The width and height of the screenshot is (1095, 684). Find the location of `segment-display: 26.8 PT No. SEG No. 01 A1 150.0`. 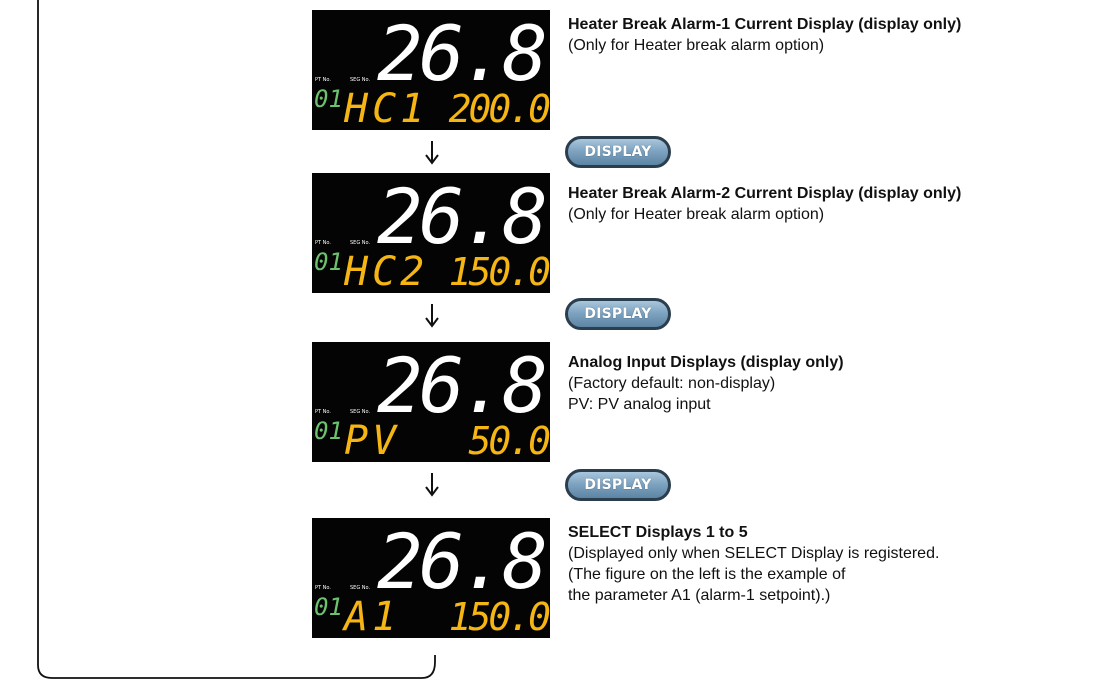

segment-display: 26.8 PT No. SEG No. 01 A1 150.0 is located at coordinates (432, 578).